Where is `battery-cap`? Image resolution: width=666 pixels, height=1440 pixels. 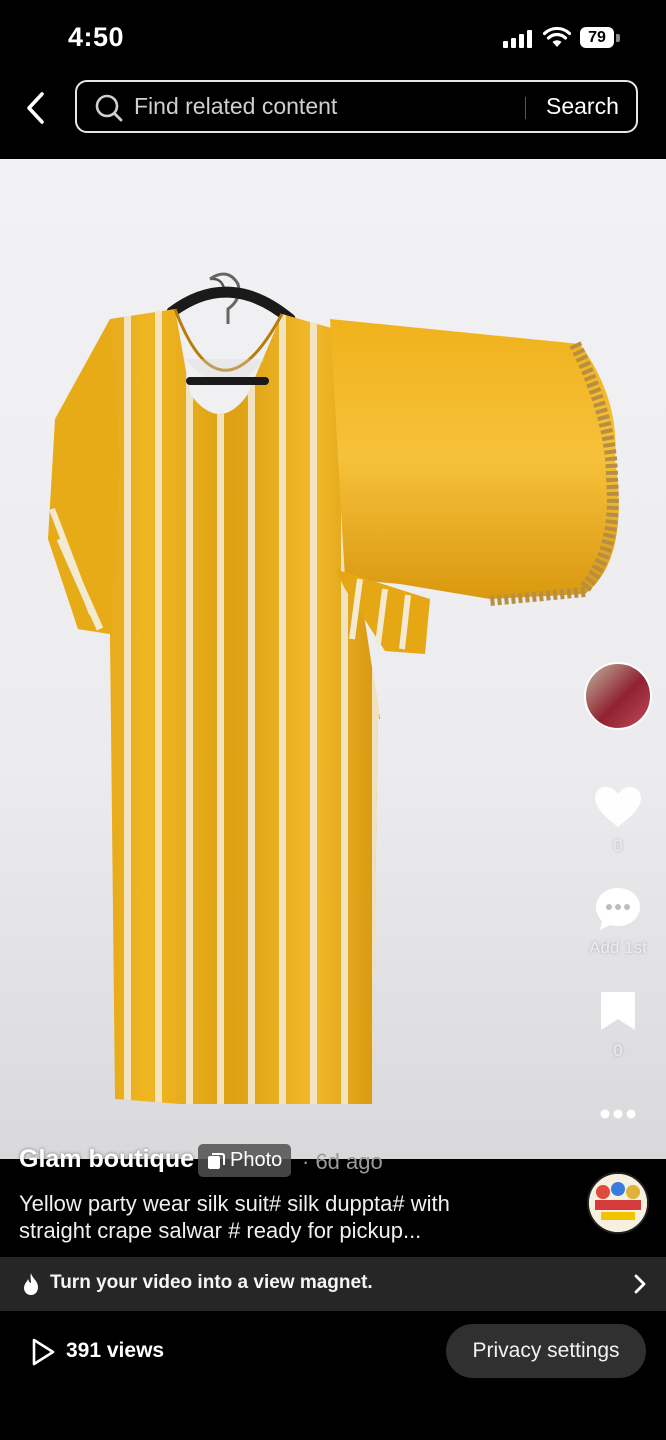
battery-cap is located at coordinates (618, 38).